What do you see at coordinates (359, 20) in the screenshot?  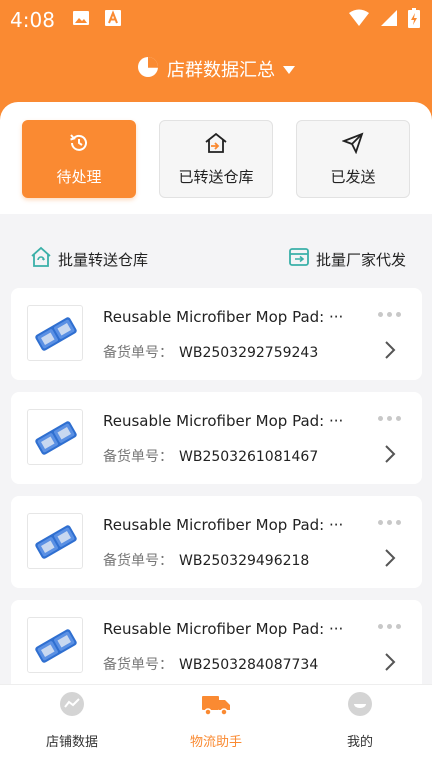 I see `wifi-icon` at bounding box center [359, 20].